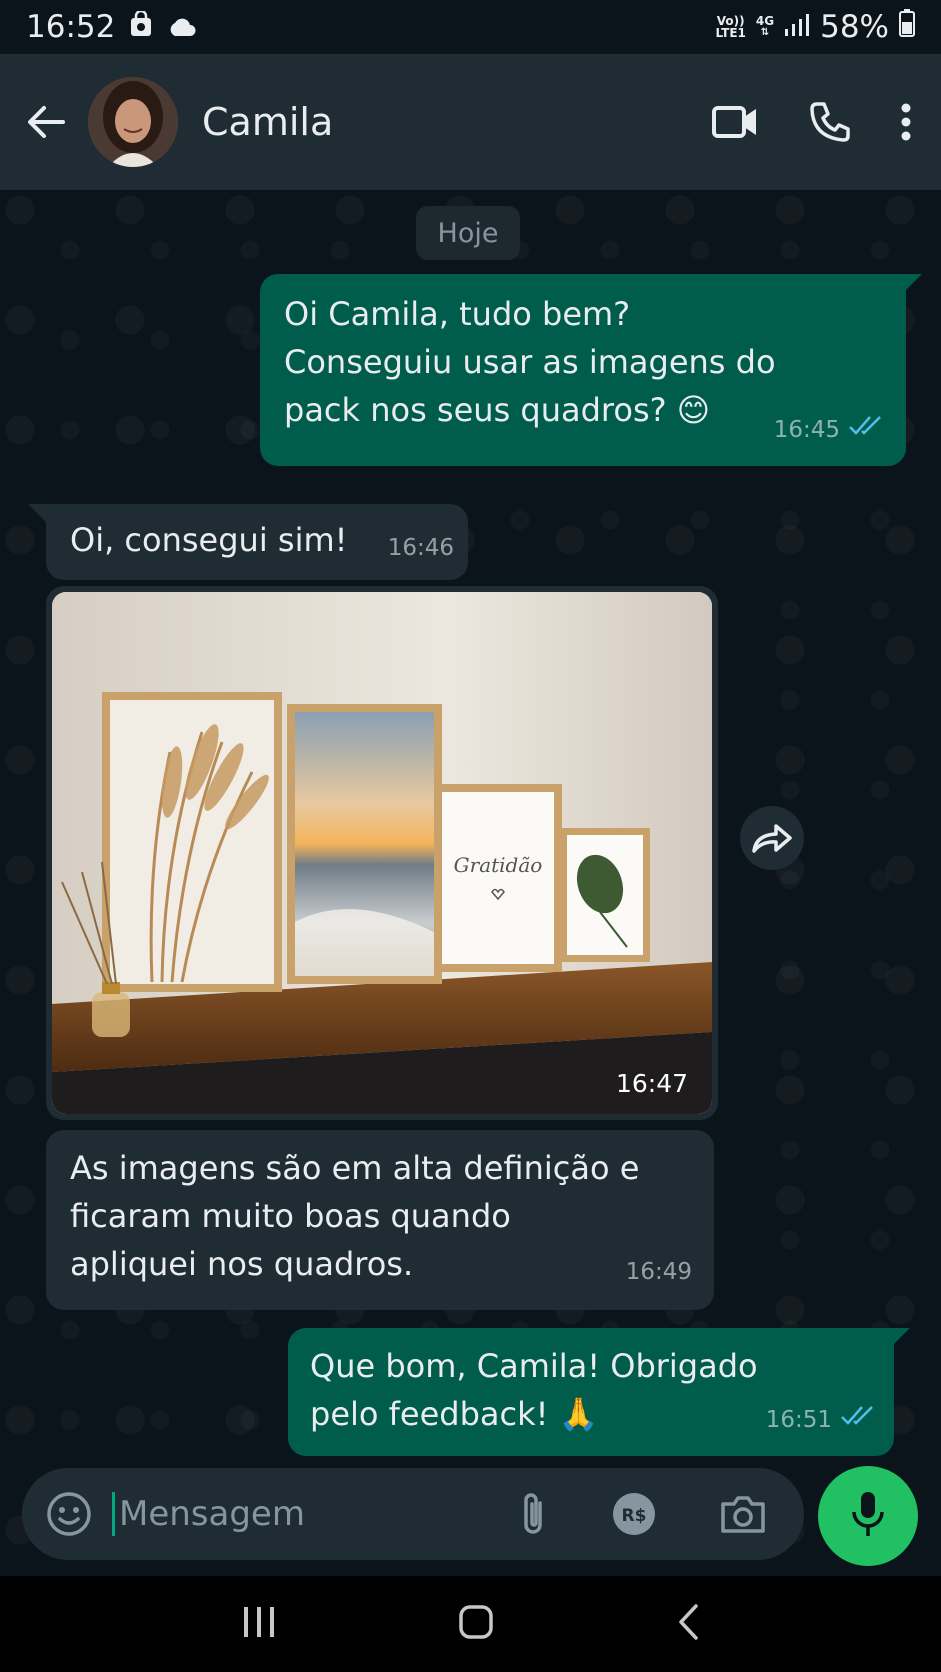 The width and height of the screenshot is (941, 1672). Describe the element at coordinates (182, 27) in the screenshot. I see `cloud-icon` at that location.